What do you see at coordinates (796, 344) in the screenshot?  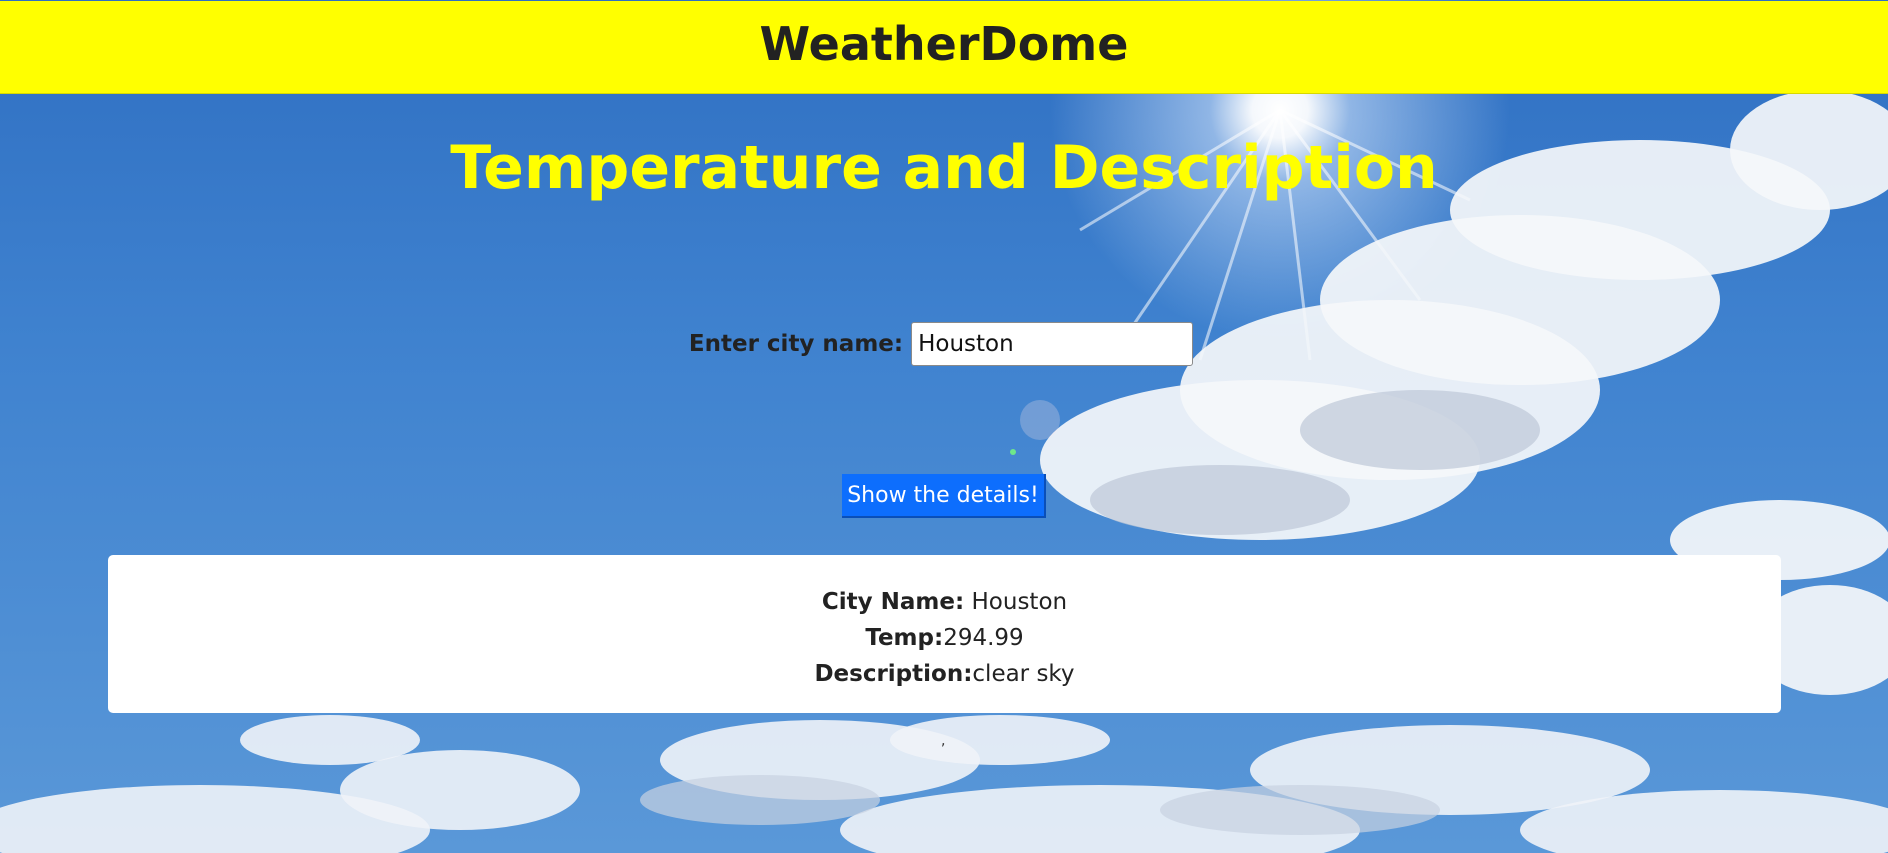 I see `city-name-label: Enter city name:` at bounding box center [796, 344].